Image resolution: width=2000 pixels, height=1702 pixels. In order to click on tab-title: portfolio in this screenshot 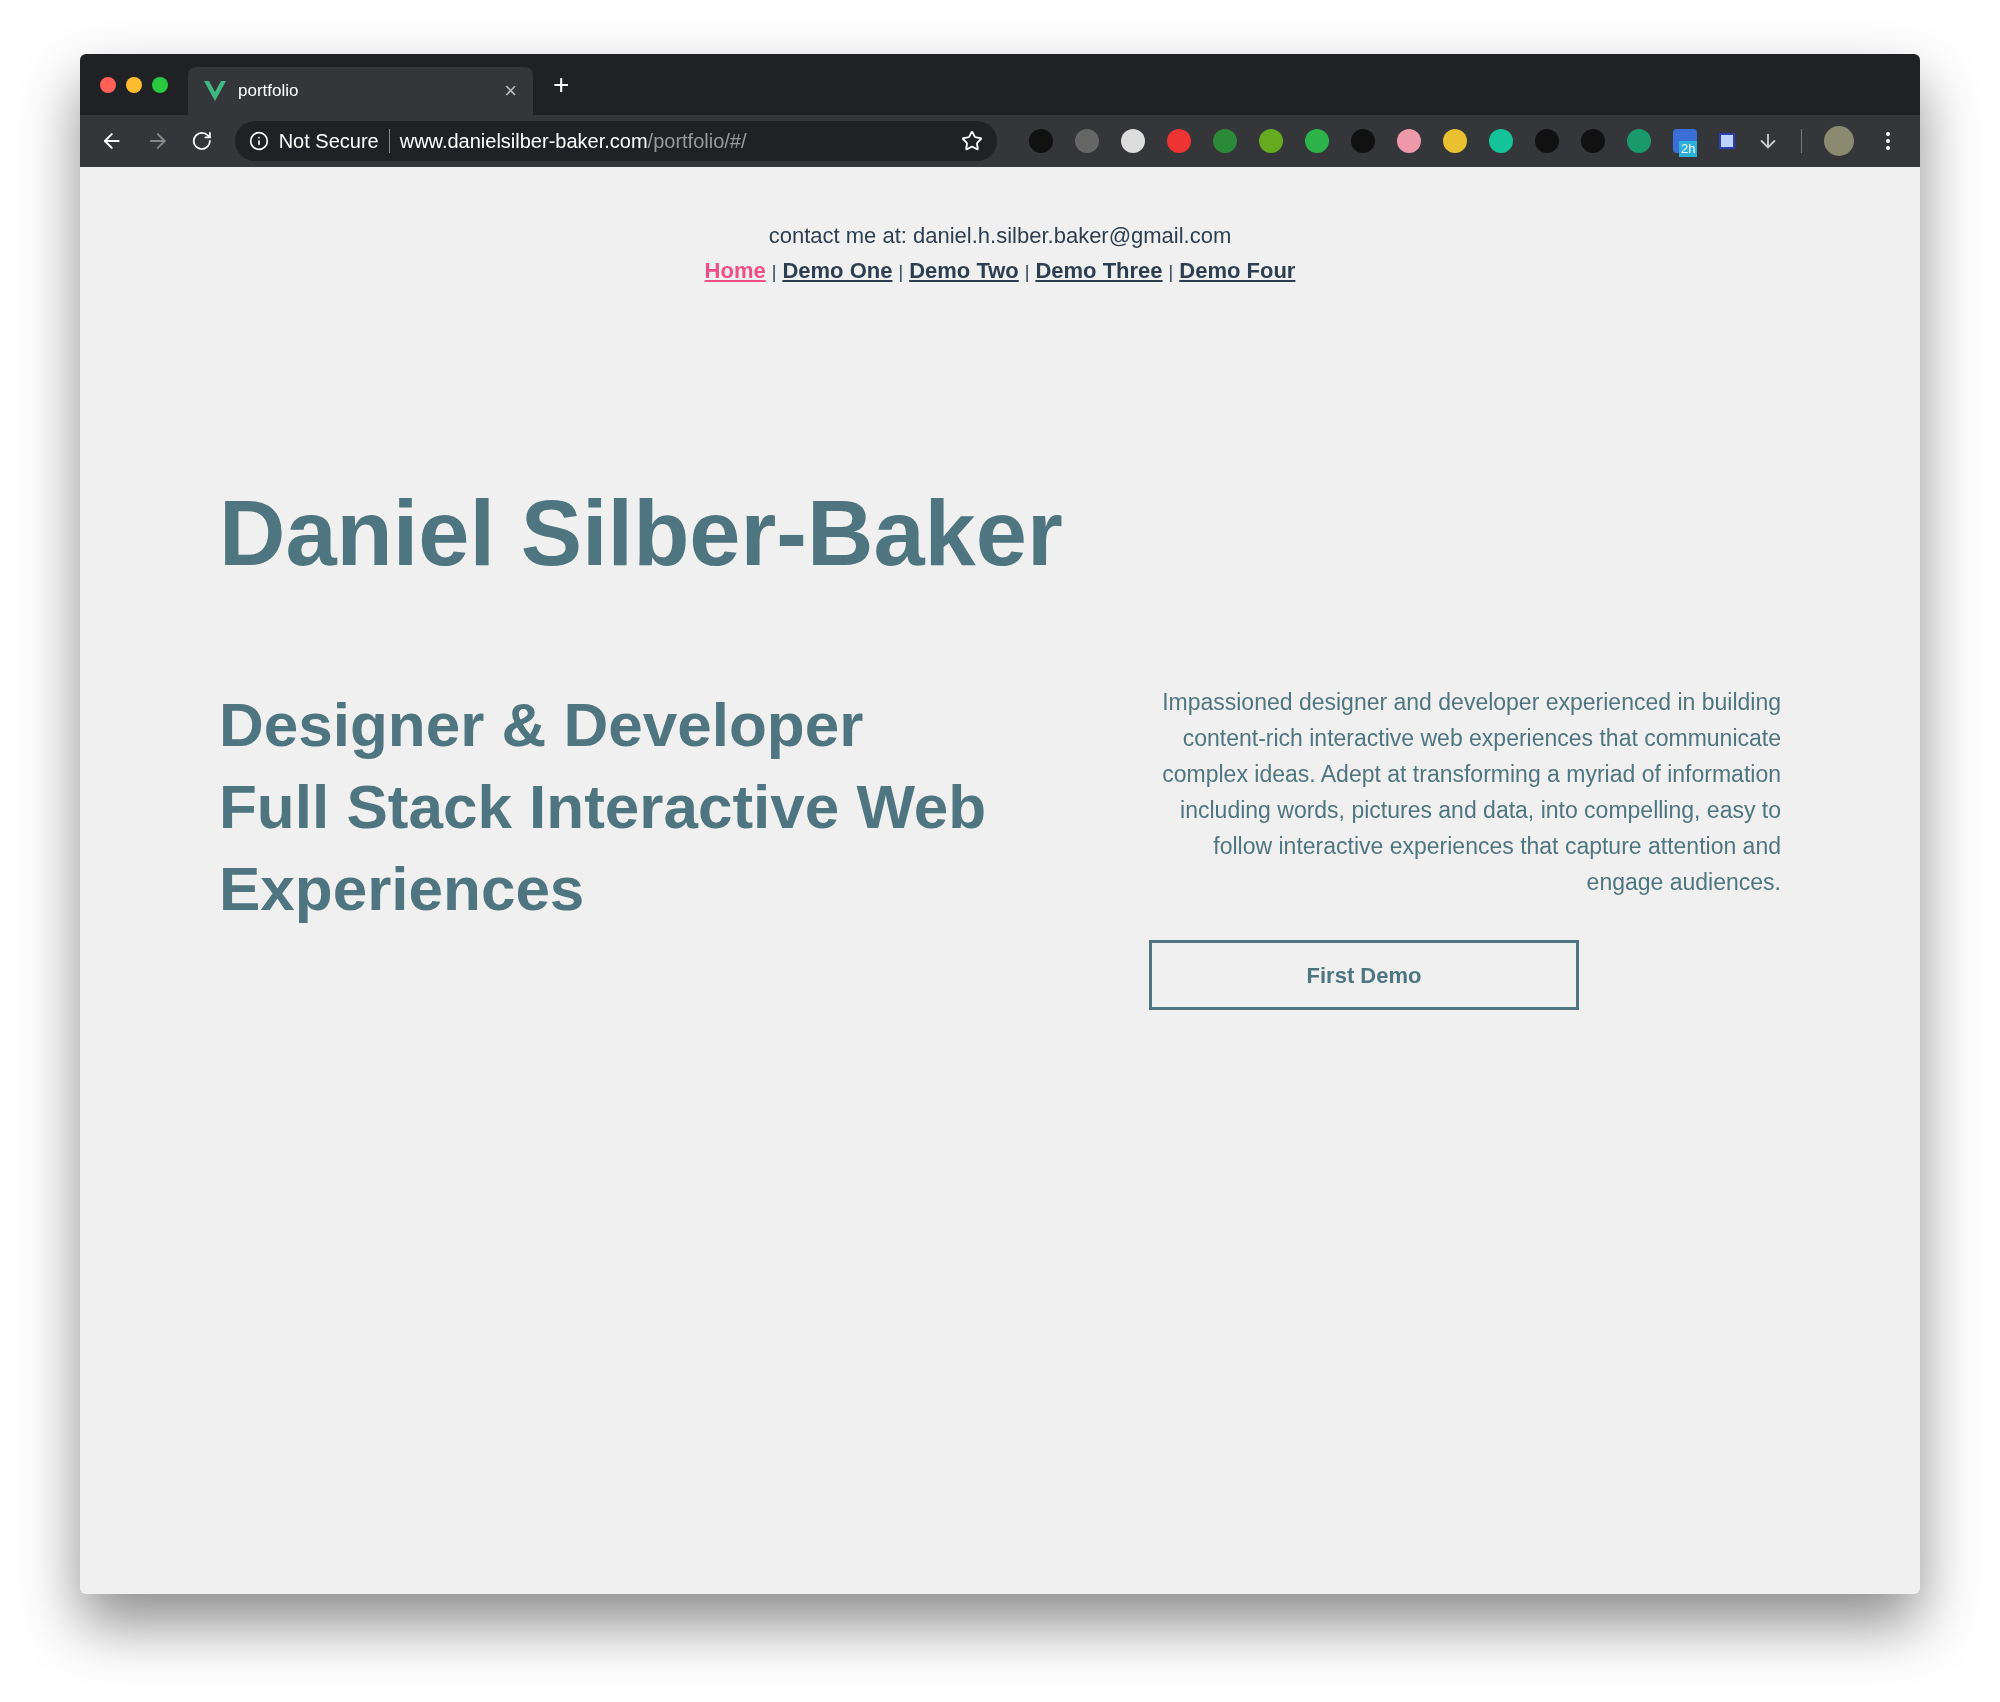, I will do `click(269, 91)`.